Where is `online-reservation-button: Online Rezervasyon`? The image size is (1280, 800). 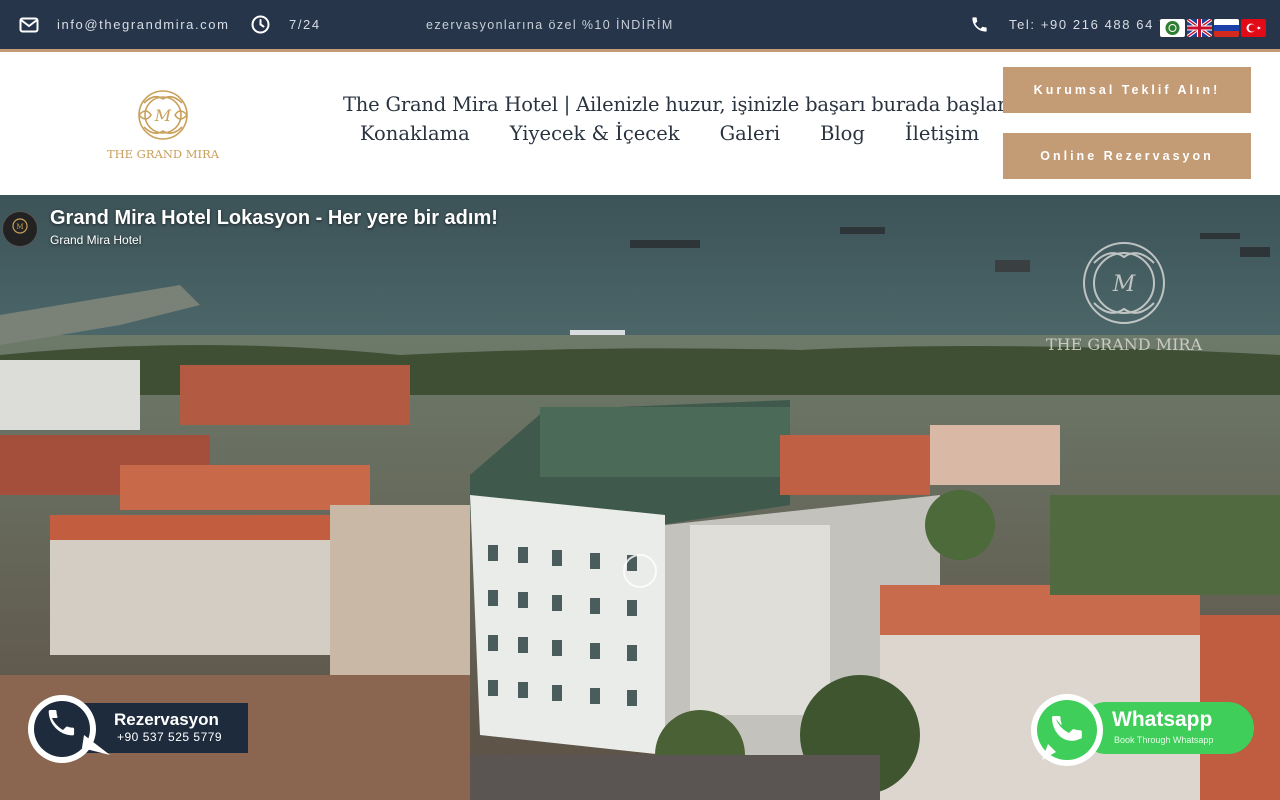
online-reservation-button: Online Rezervasyon is located at coordinates (1127, 156).